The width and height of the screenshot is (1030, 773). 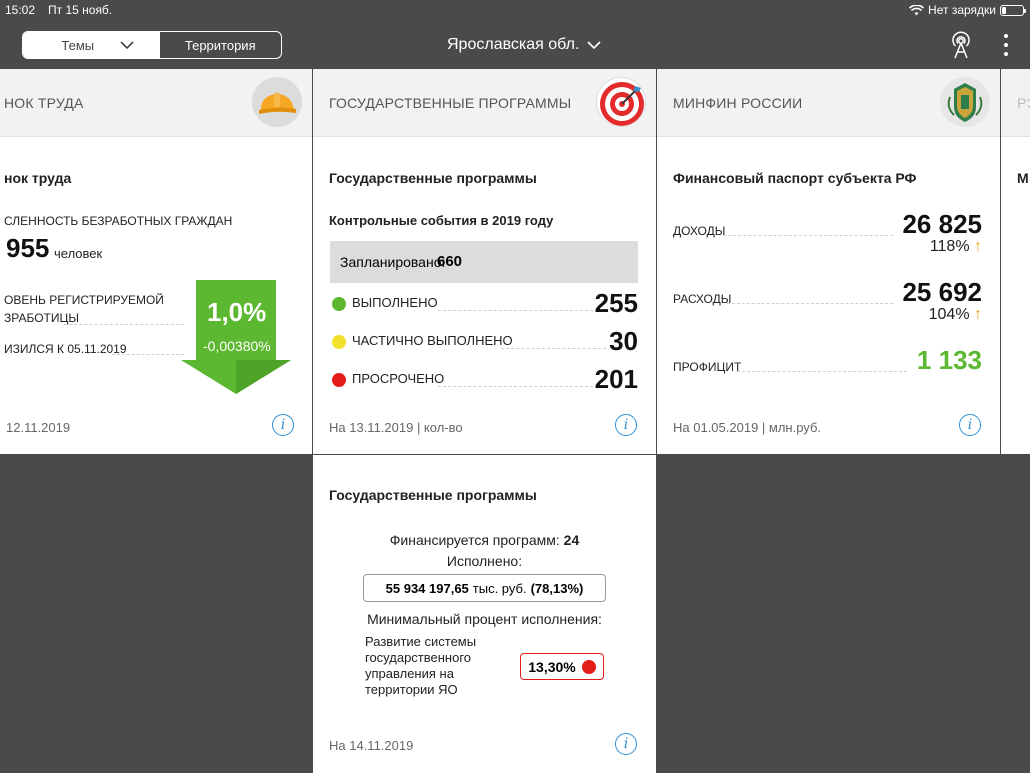 What do you see at coordinates (961, 45) in the screenshot?
I see `antenna-icon` at bounding box center [961, 45].